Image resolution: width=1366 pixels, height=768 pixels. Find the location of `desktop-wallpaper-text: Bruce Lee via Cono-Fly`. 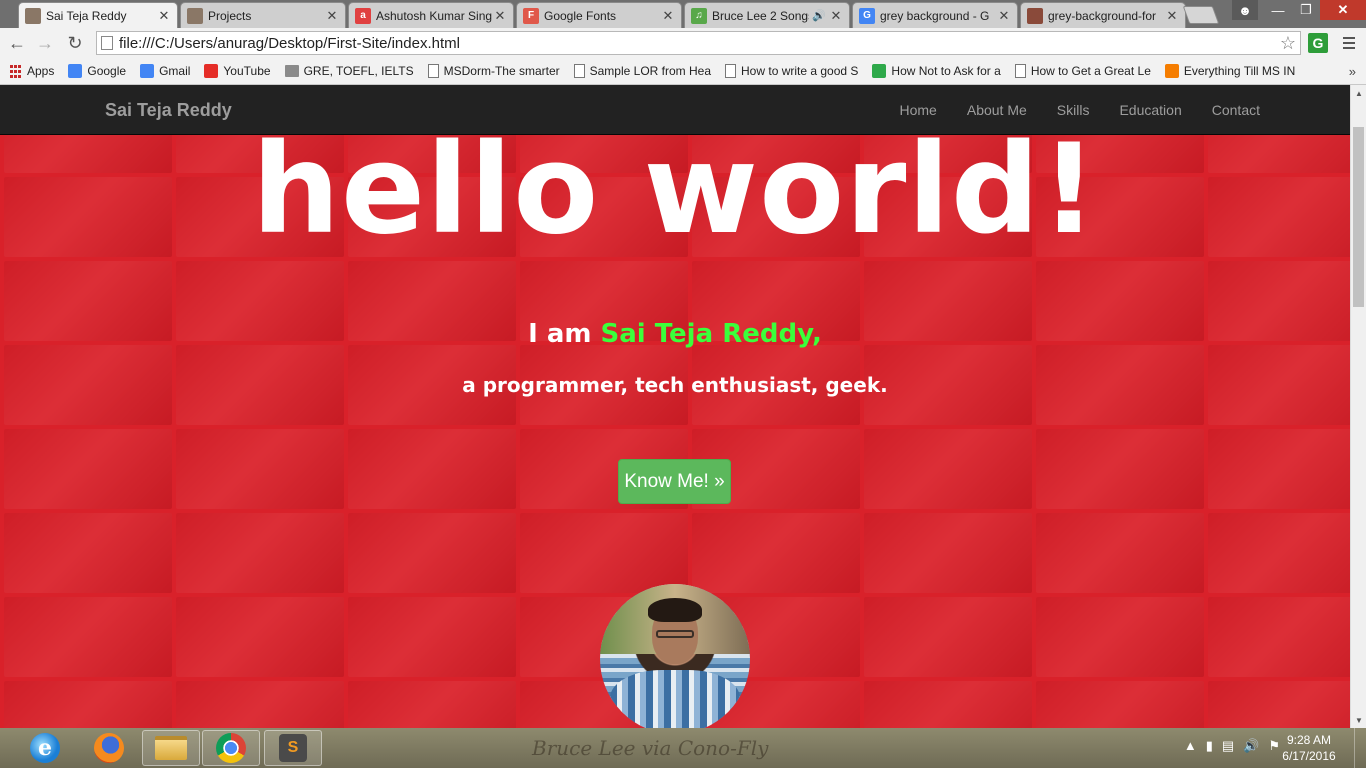

desktop-wallpaper-text: Bruce Lee via Cono-Fly is located at coordinates (650, 748).